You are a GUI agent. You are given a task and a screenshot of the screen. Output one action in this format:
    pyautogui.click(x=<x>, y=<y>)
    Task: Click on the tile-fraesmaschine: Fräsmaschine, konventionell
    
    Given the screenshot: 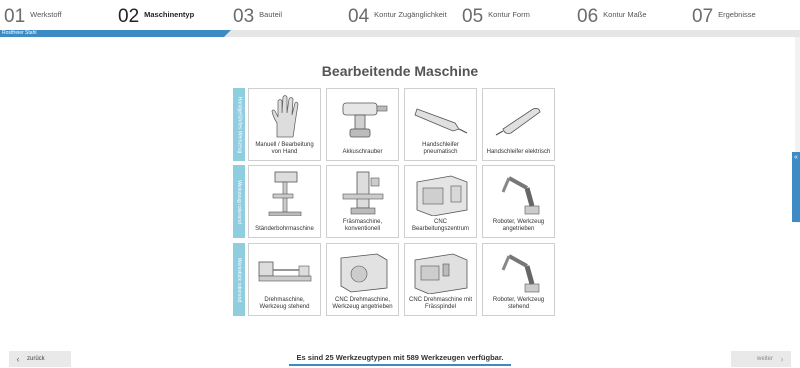 What is the action you would take?
    pyautogui.click(x=362, y=201)
    